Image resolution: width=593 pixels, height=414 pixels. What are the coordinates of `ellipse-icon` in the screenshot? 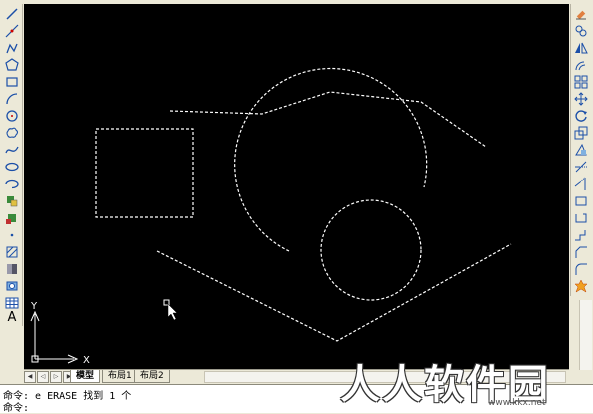 It's located at (12, 167).